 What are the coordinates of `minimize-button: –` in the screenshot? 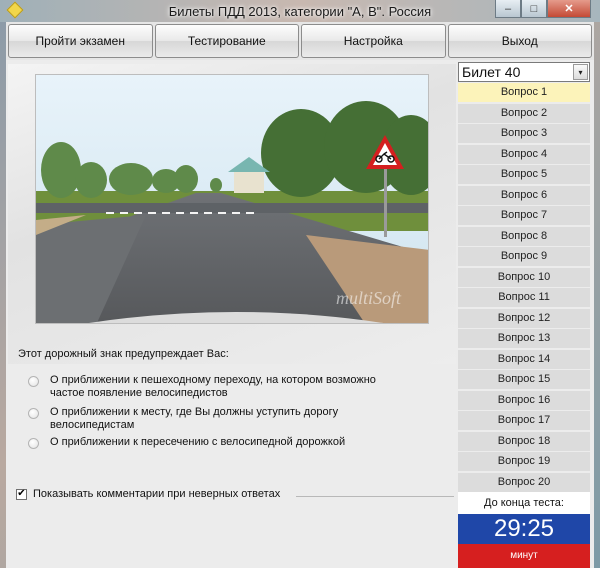 It's located at (508, 9).